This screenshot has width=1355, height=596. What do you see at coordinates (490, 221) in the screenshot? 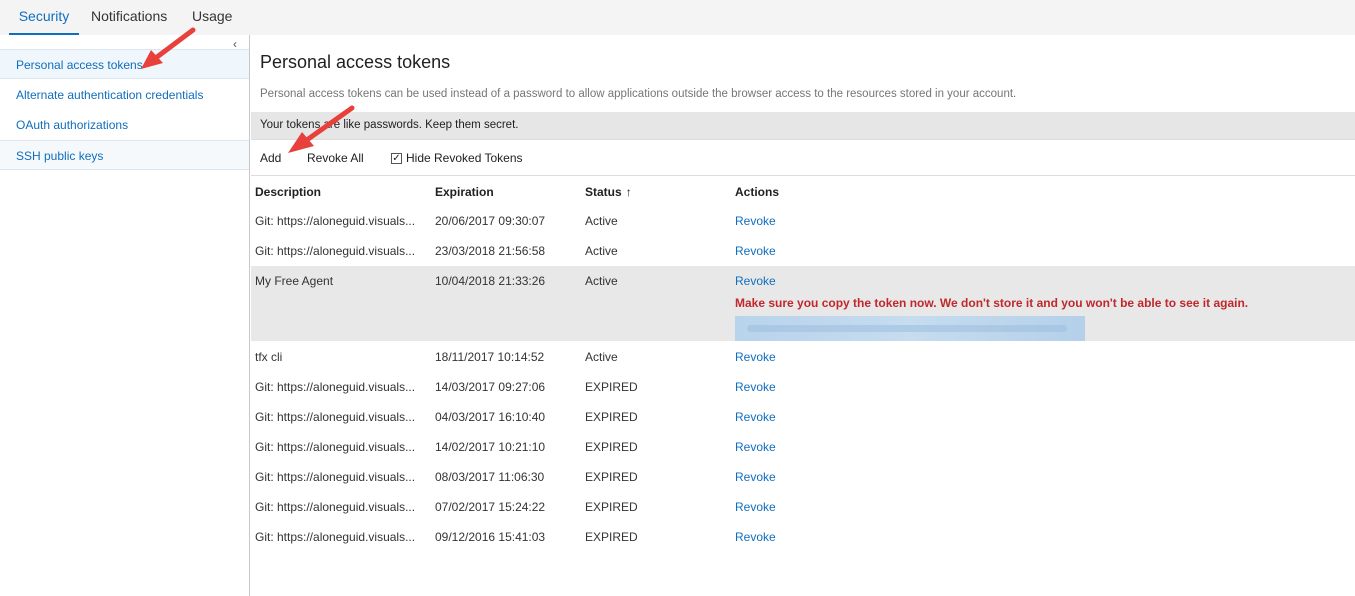
I see `row-expiration: 20/06/2017 09:30:07` at bounding box center [490, 221].